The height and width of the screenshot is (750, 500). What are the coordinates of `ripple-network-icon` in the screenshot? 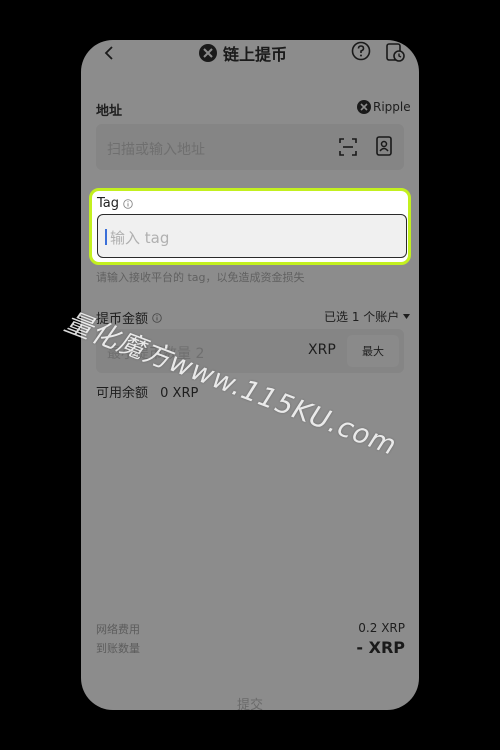 It's located at (364, 107).